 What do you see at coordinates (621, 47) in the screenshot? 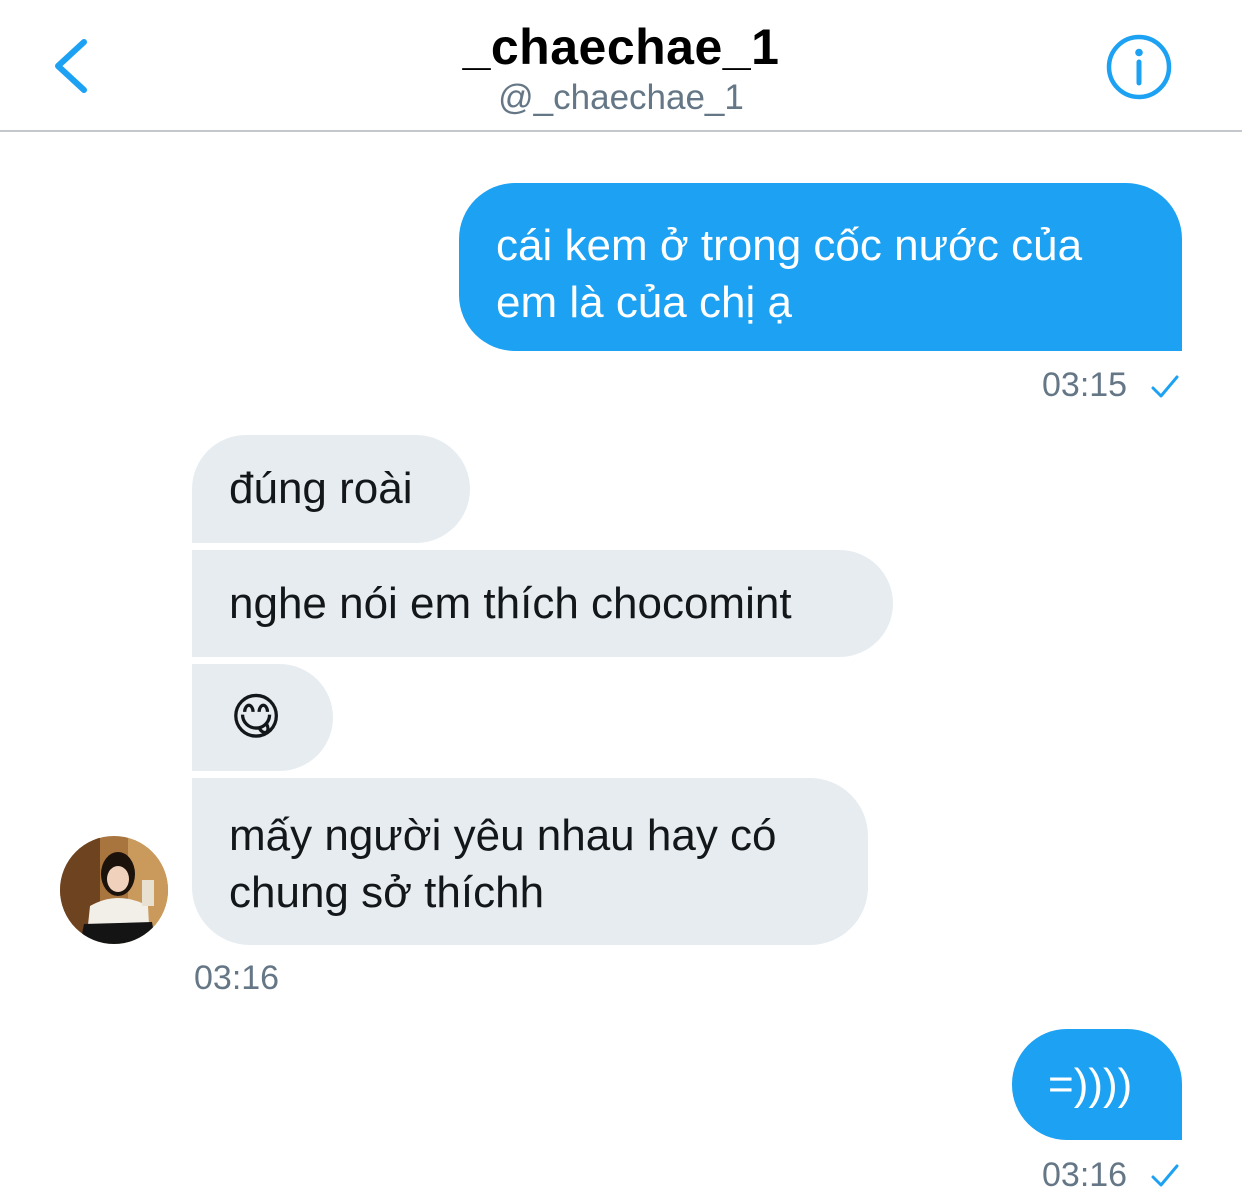
I see `conversation-title: _chaechae_1` at bounding box center [621, 47].